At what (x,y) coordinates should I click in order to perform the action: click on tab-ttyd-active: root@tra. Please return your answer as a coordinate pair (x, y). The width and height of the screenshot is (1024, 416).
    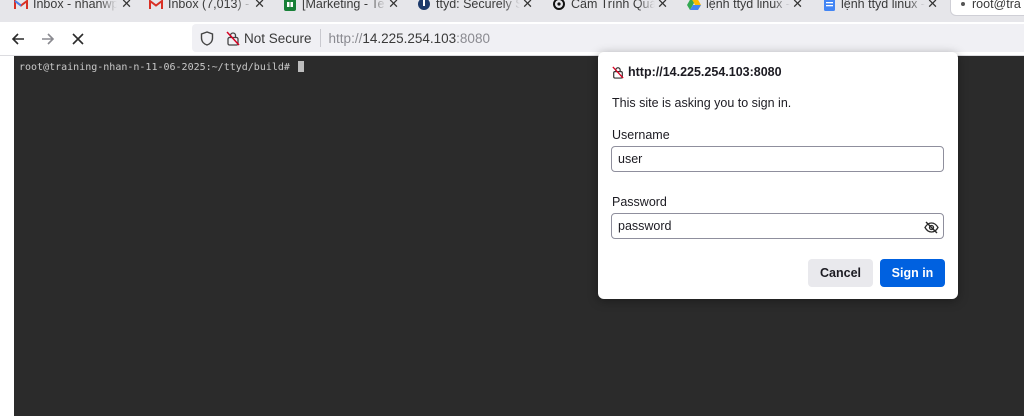
    Looking at the image, I should click on (987, 8).